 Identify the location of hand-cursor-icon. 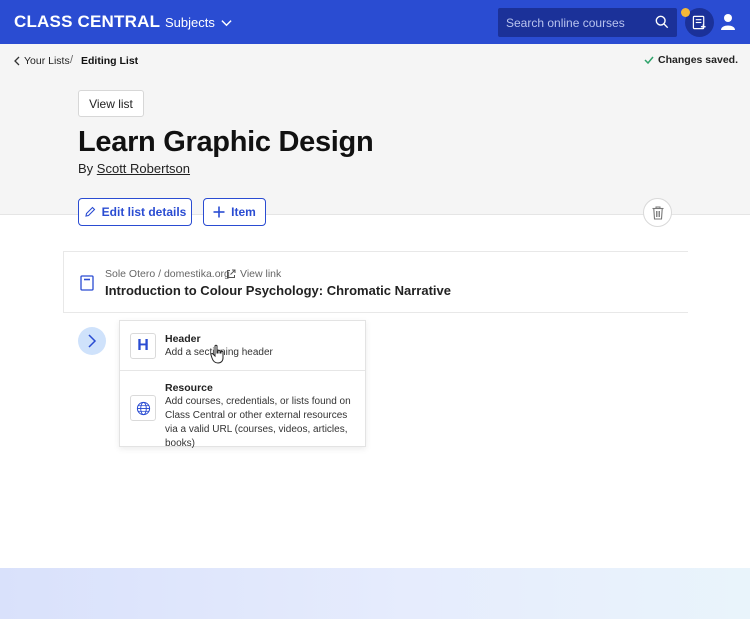
(217, 354).